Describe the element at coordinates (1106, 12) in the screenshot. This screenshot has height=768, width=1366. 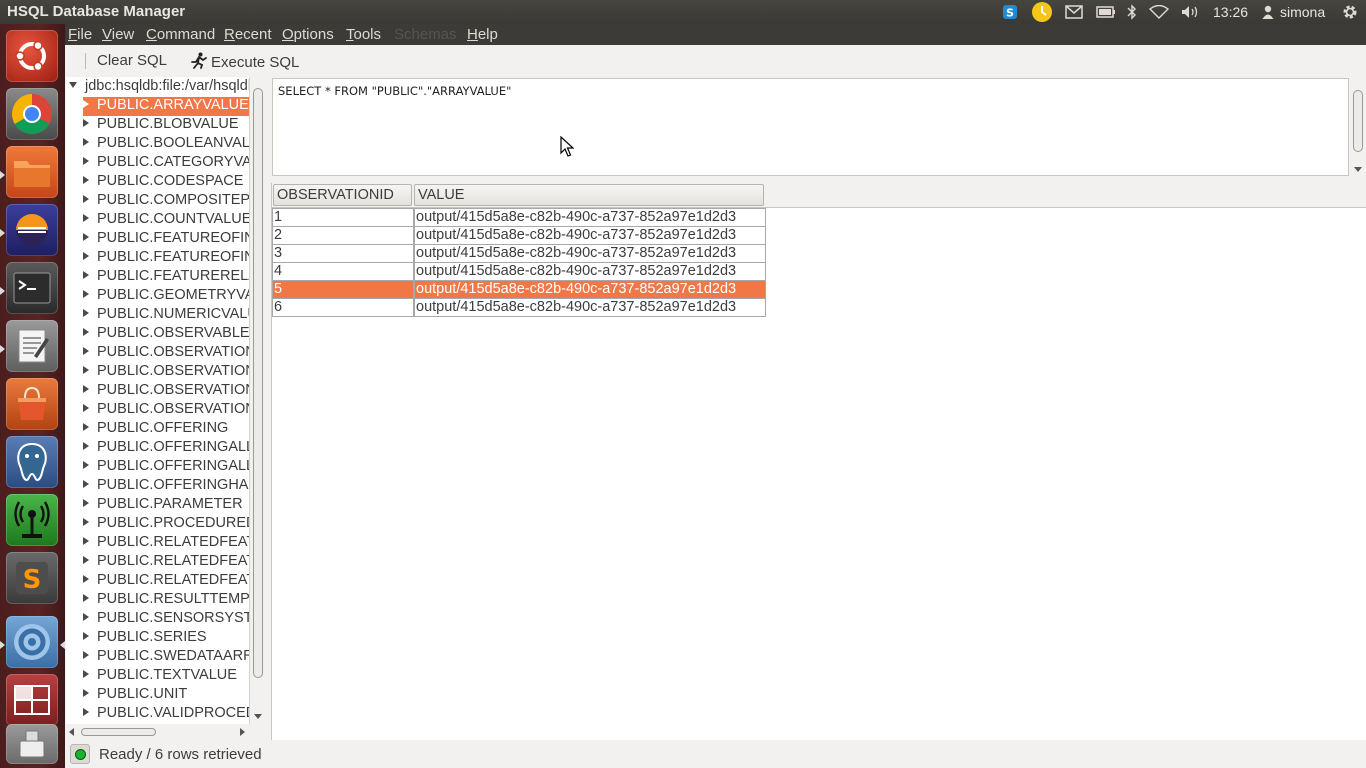
I see `battery-icon` at that location.